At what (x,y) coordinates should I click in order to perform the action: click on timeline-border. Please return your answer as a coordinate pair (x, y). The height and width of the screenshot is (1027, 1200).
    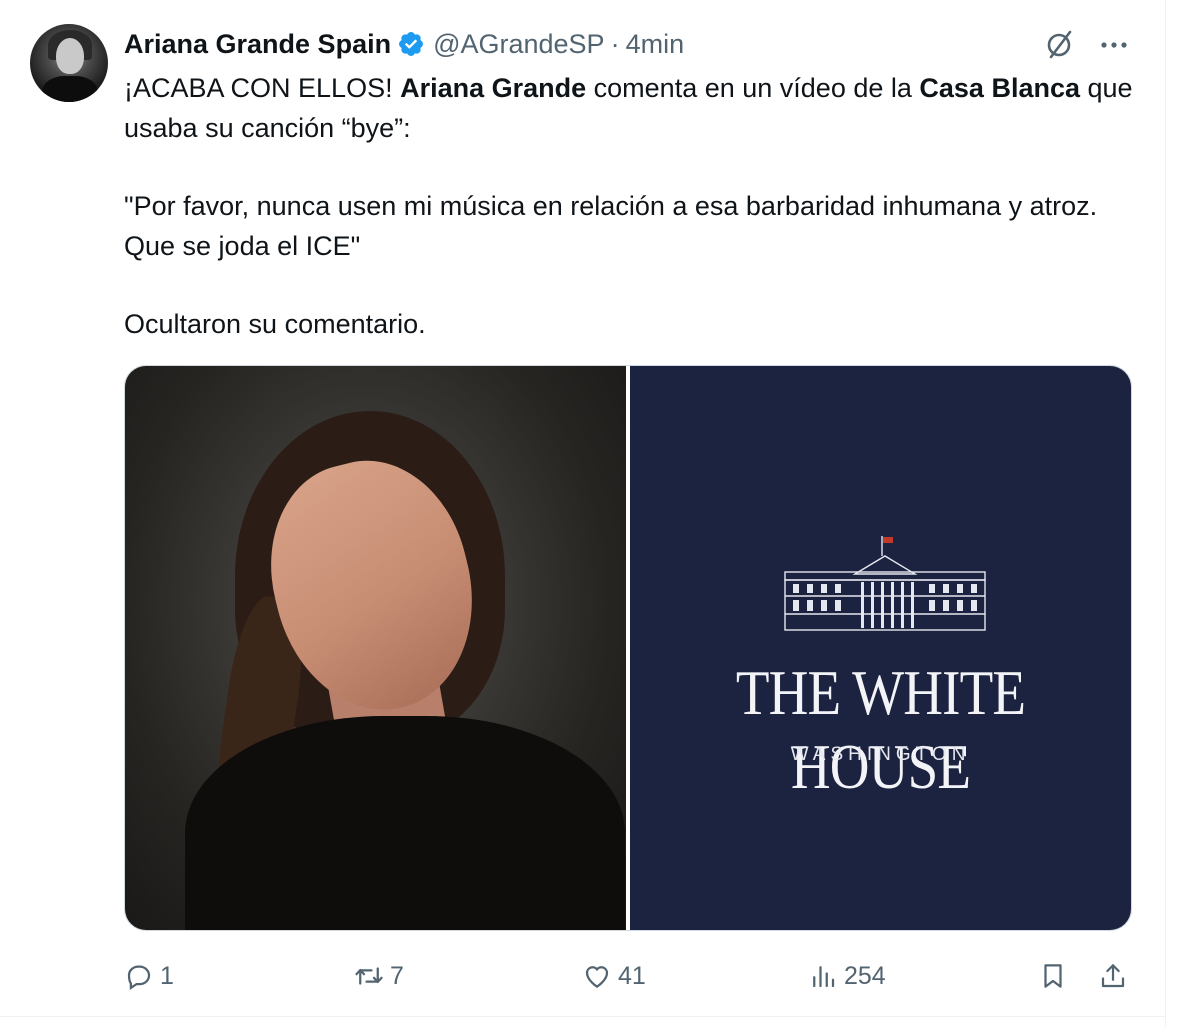
    Looking at the image, I should click on (1165, 513).